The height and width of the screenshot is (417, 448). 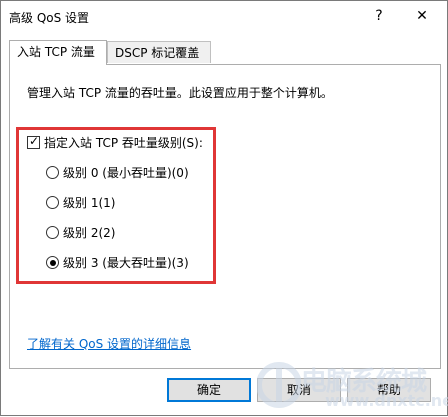 I want to click on qos-help-link: 了解有关 QoS 设置的详细信息, so click(x=109, y=343).